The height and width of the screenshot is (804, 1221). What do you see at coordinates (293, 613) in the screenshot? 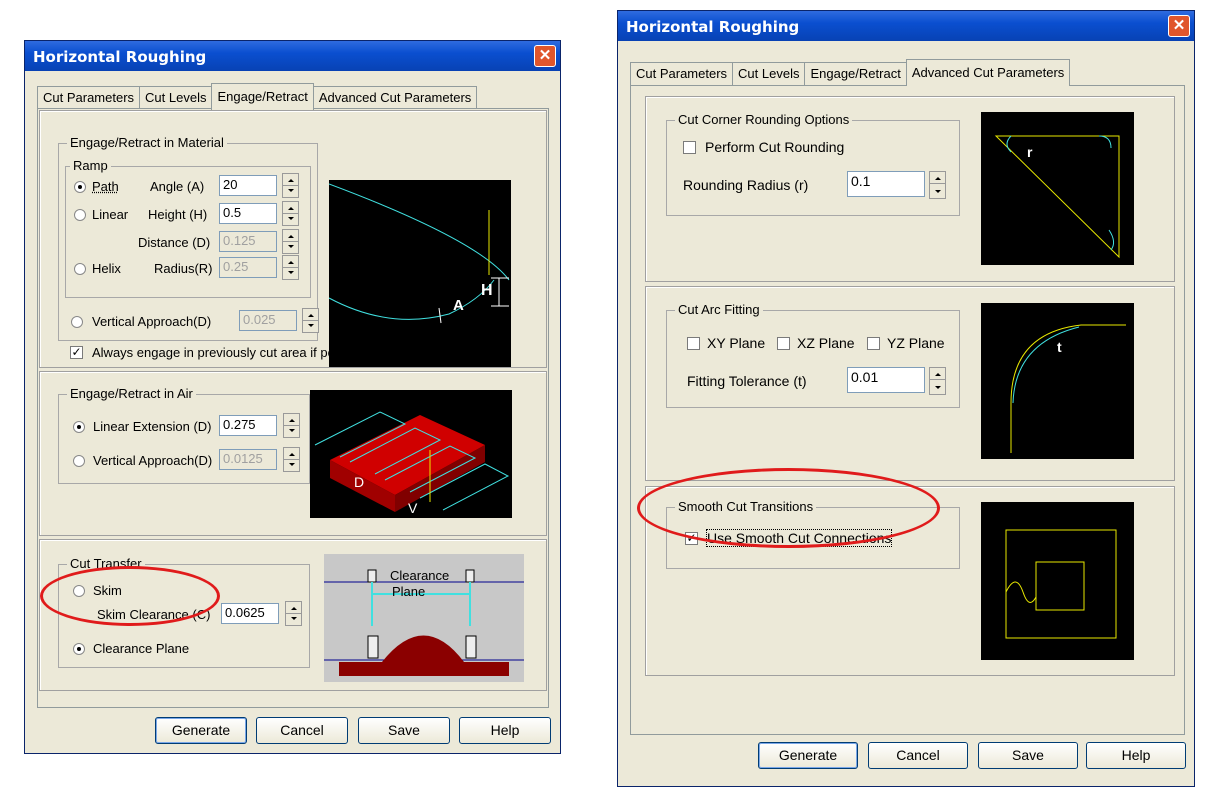
I see `skim-clearance-spinner` at bounding box center [293, 613].